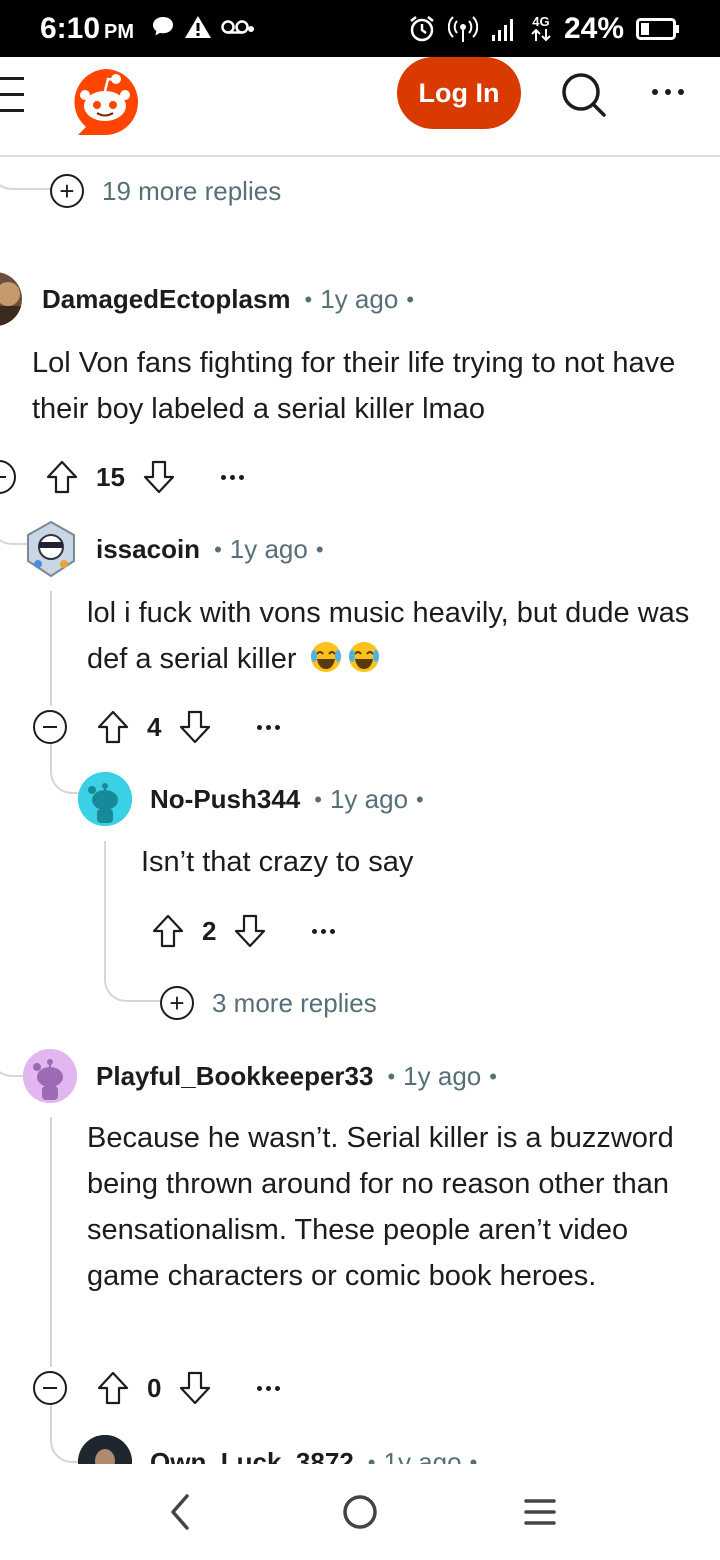  What do you see at coordinates (459, 93) in the screenshot?
I see `log-in-button: Log In` at bounding box center [459, 93].